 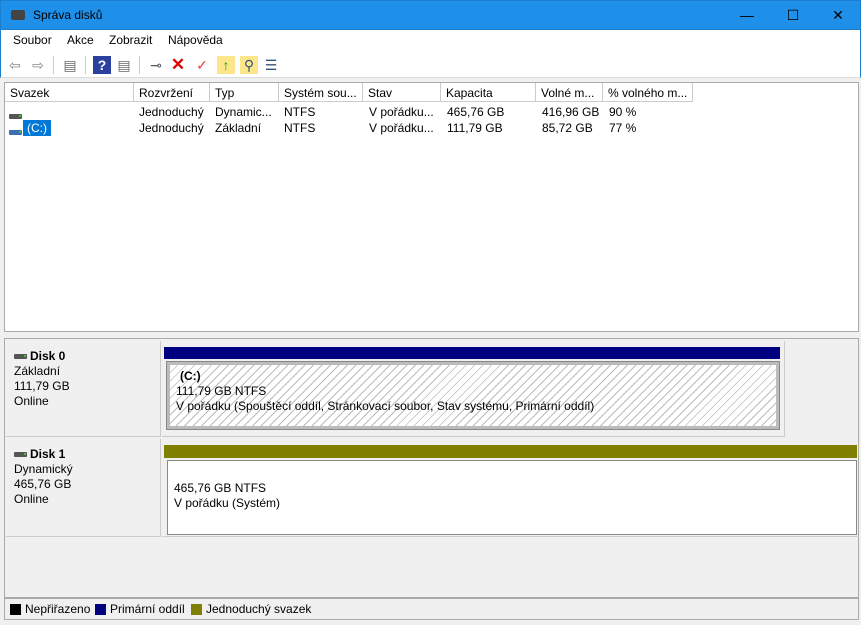 What do you see at coordinates (430, 65) in the screenshot?
I see `toolbar: ⇦ ⇨ ▤ ? ▤ ⊸ ✕ ✓ ↑ ⚲ ☰` at bounding box center [430, 65].